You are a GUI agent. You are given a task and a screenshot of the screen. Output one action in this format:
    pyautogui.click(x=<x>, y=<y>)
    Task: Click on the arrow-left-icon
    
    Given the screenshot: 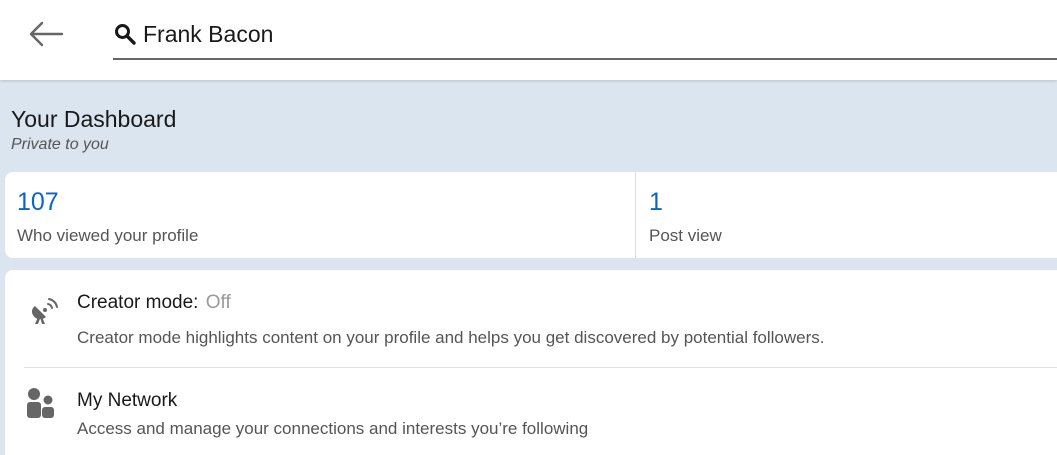 What is the action you would take?
    pyautogui.click(x=46, y=34)
    